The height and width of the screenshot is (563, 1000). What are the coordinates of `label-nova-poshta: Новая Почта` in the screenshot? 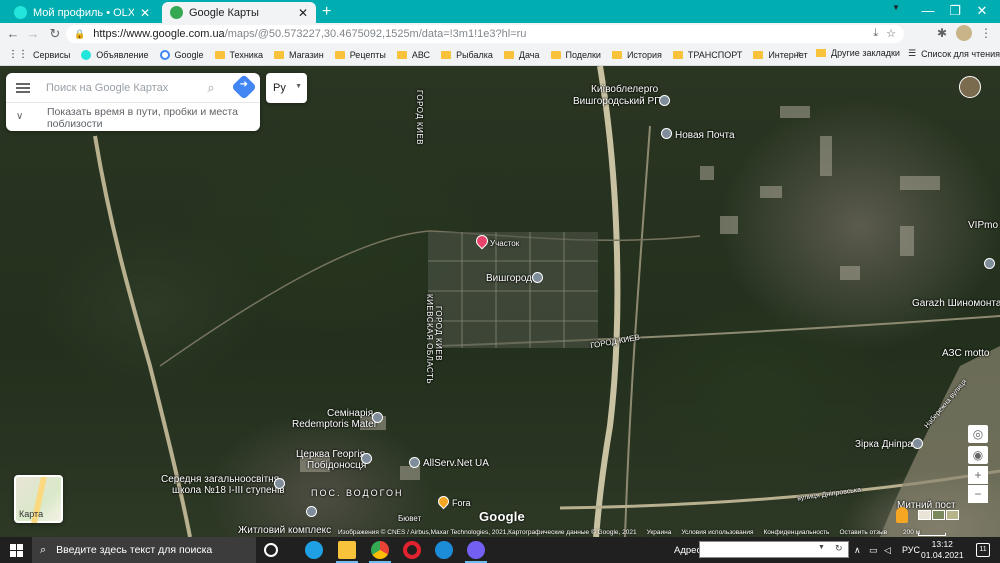 It's located at (705, 135).